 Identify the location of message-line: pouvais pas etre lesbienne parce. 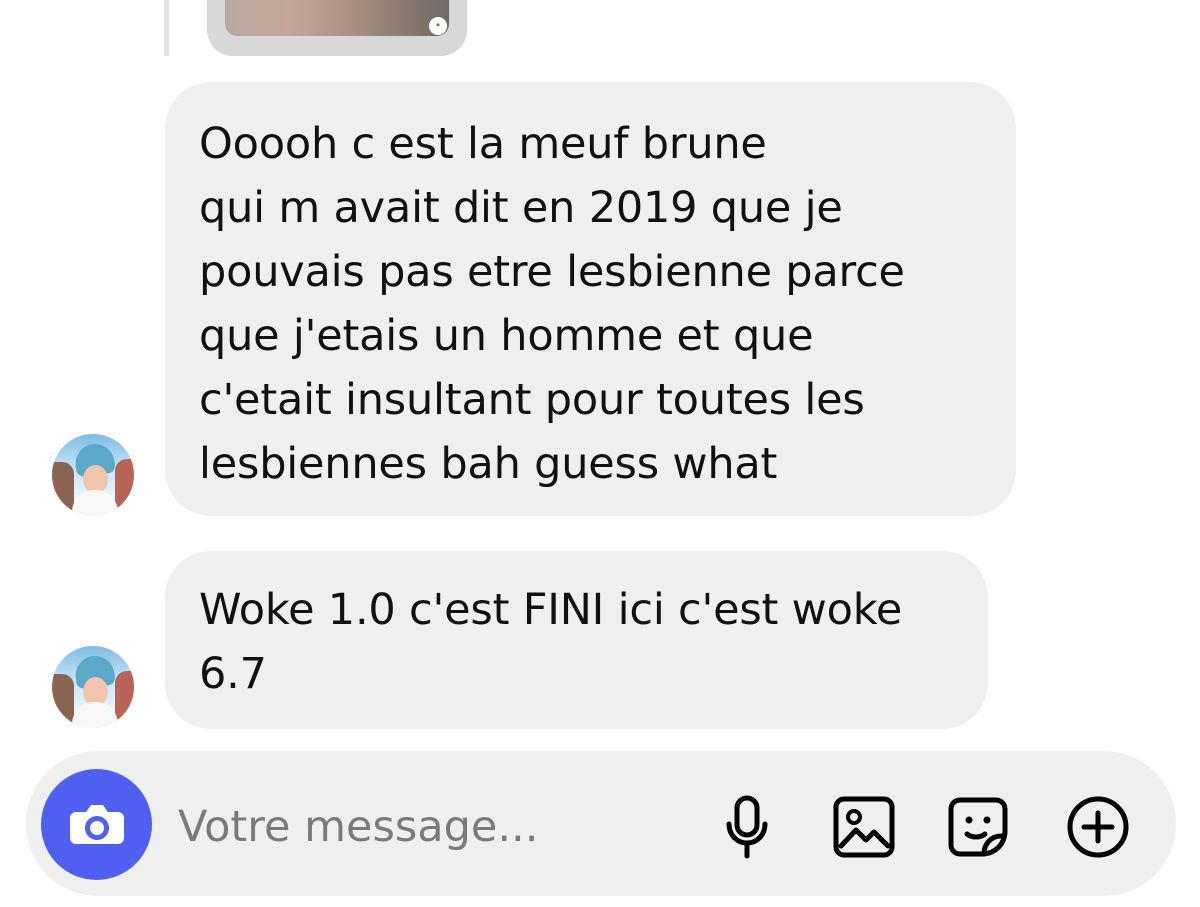
(552, 272).